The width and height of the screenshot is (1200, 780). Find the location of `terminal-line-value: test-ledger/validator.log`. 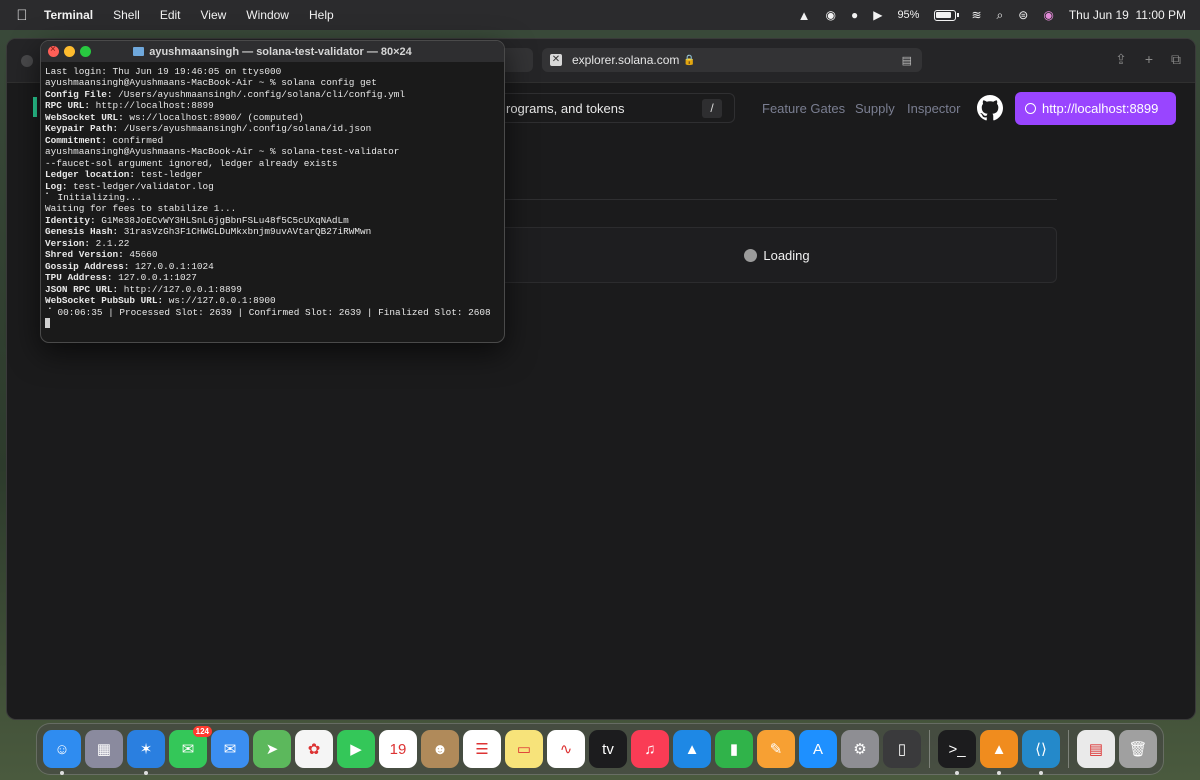

terminal-line-value: test-ledger/validator.log is located at coordinates (140, 186).